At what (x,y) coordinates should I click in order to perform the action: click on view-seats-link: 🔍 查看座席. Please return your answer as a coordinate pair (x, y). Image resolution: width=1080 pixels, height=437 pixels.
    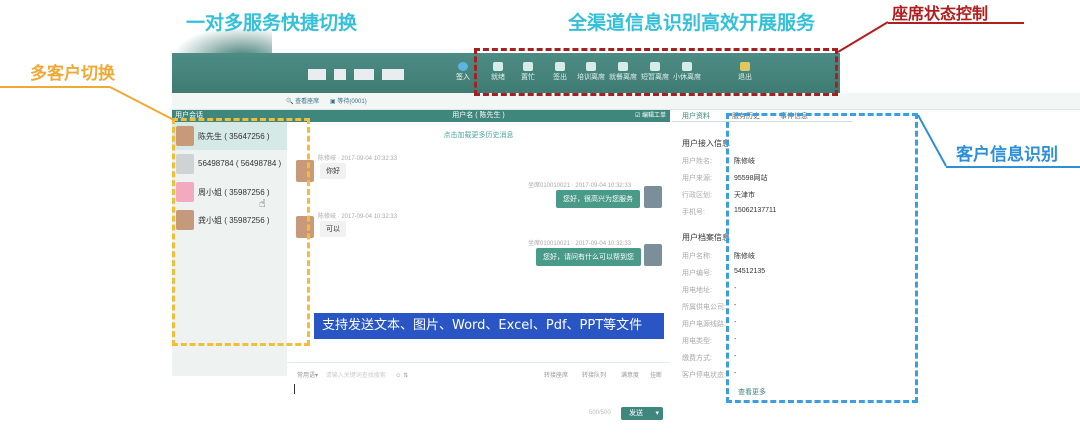
    Looking at the image, I should click on (302, 100).